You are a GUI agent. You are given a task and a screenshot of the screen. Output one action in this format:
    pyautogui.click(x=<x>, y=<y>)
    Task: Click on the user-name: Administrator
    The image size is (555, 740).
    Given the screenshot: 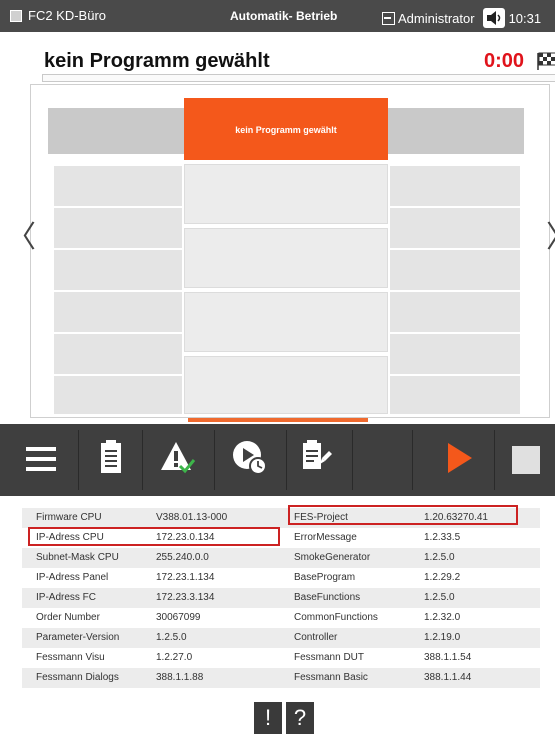 What is the action you would take?
    pyautogui.click(x=436, y=18)
    